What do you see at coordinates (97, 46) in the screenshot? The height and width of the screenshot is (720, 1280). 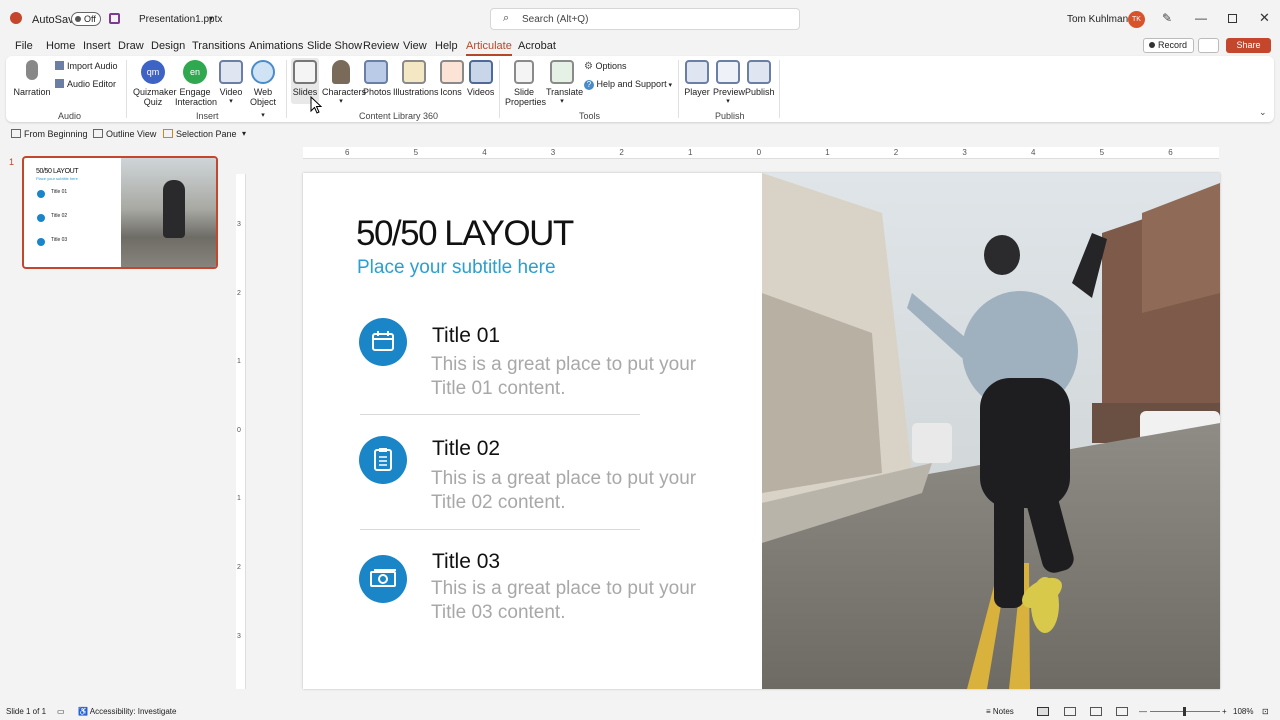 I see `tab-insert: Insert` at bounding box center [97, 46].